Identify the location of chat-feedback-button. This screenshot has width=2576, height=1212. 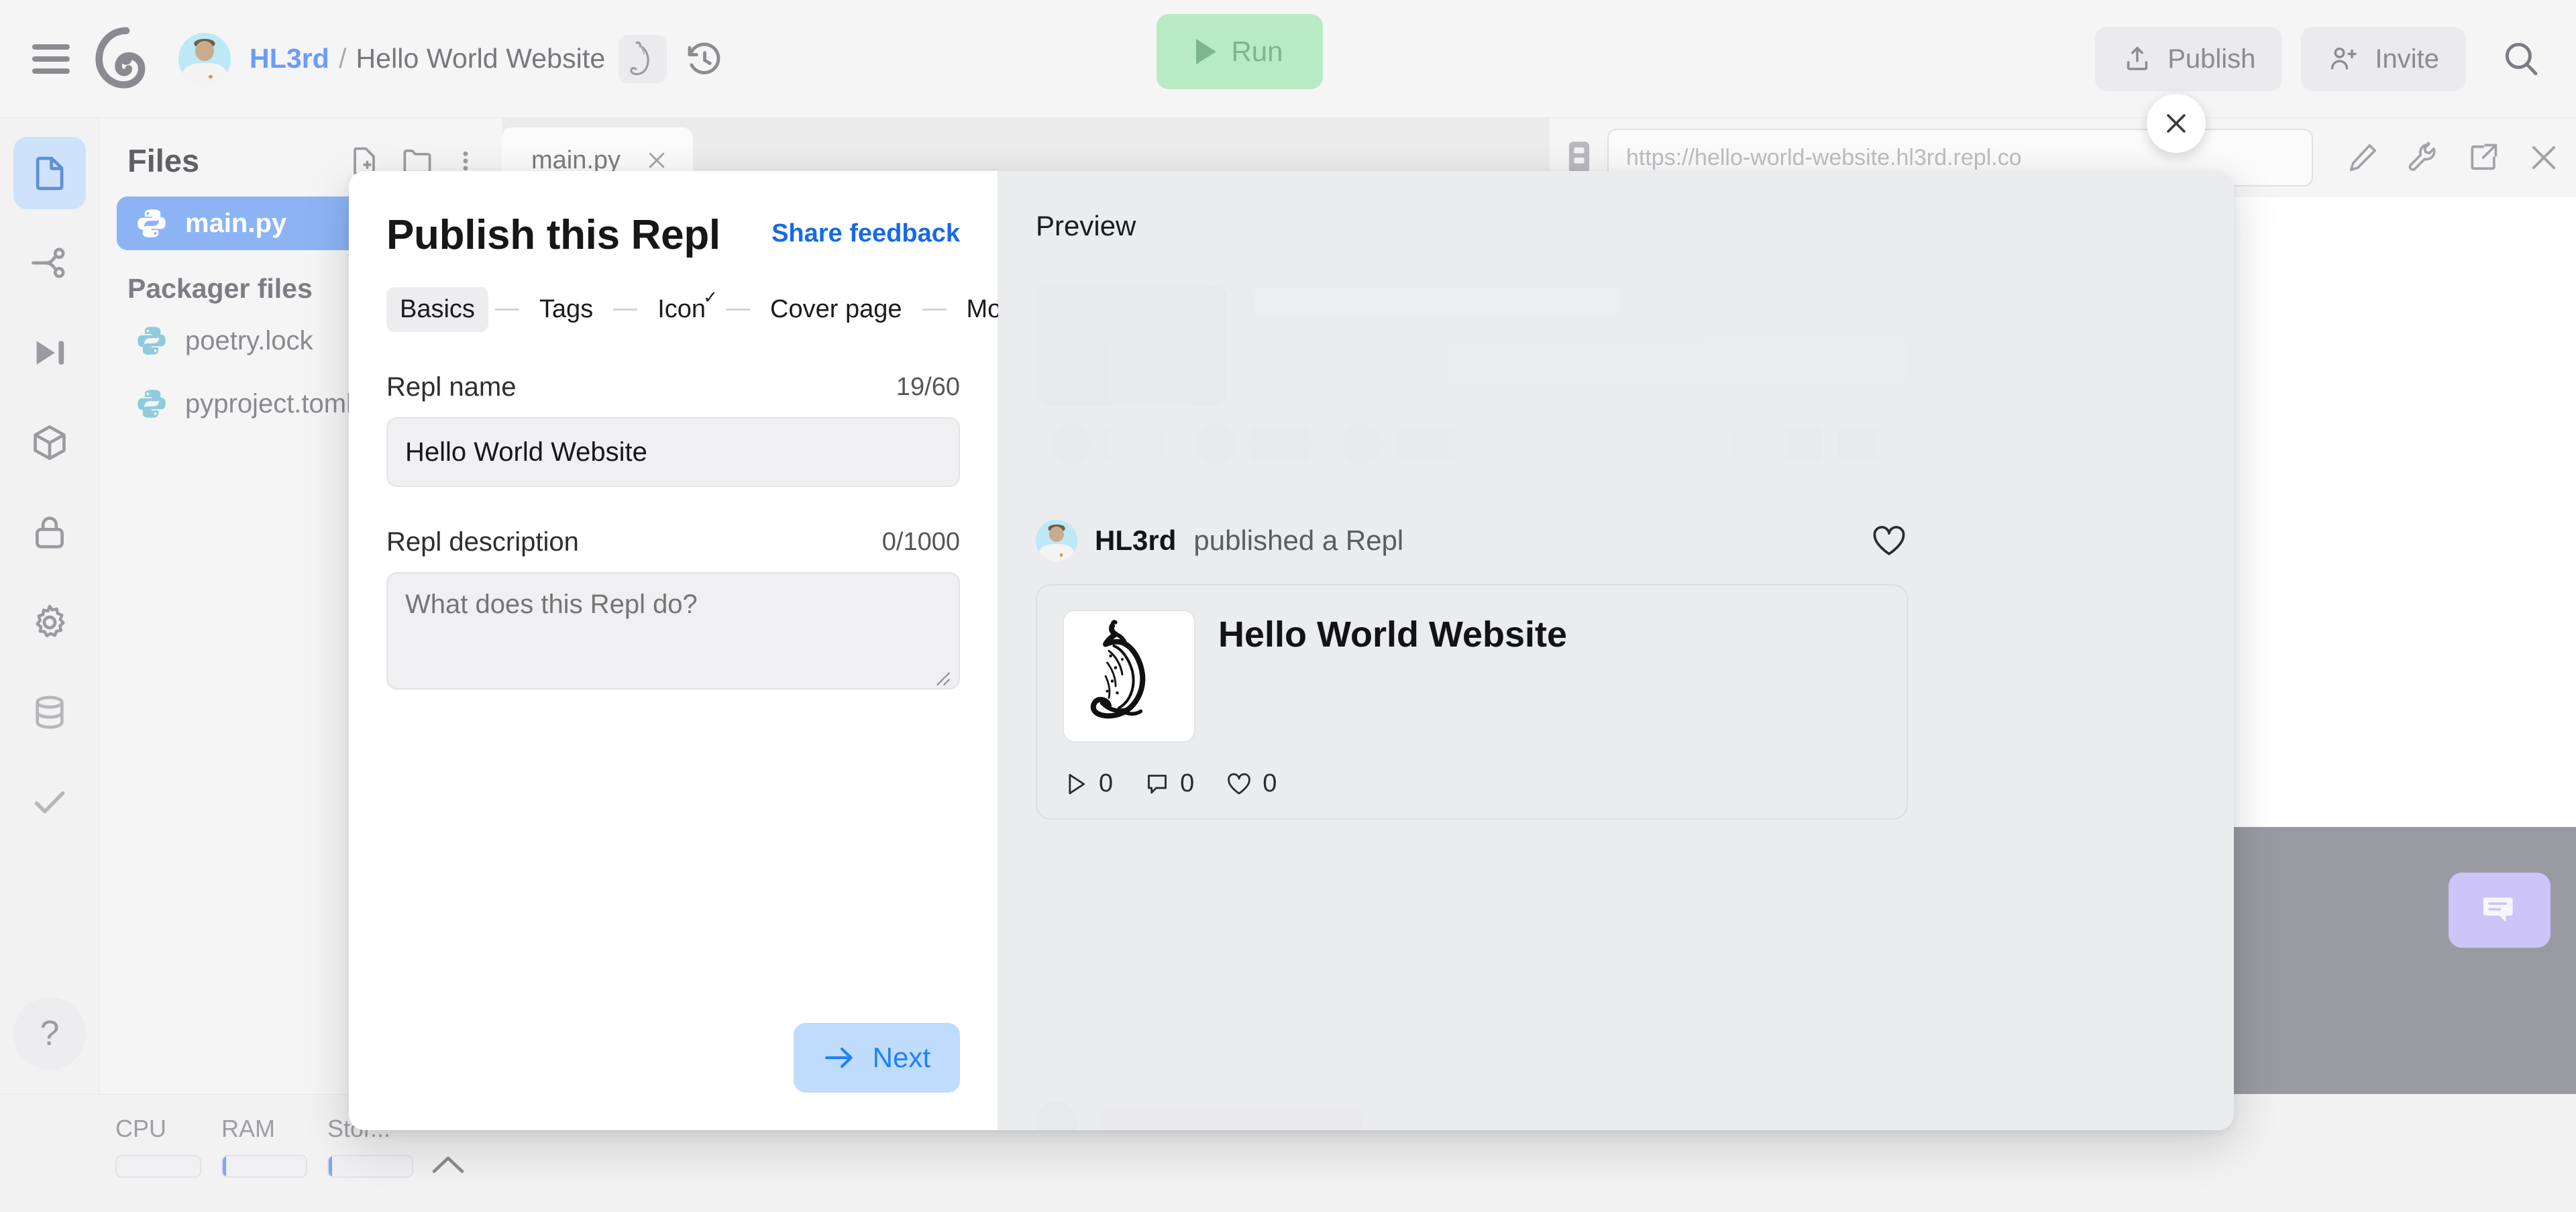
(2500, 910).